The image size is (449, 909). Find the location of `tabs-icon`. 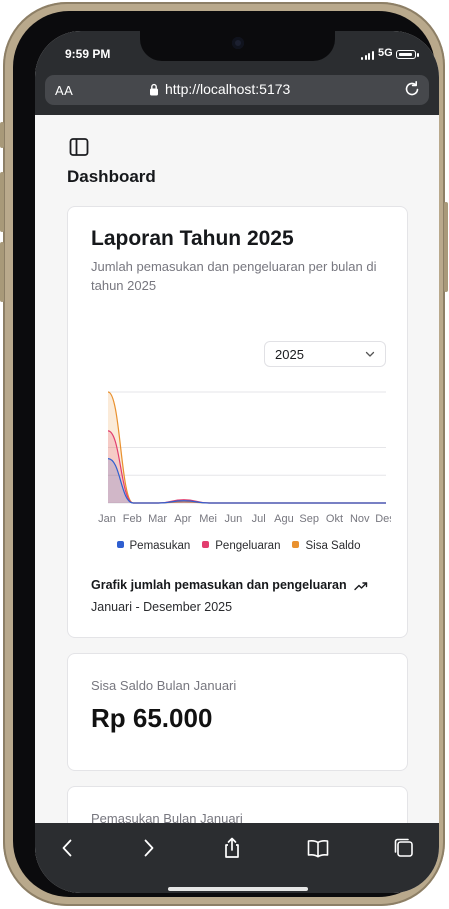

tabs-icon is located at coordinates (404, 848).